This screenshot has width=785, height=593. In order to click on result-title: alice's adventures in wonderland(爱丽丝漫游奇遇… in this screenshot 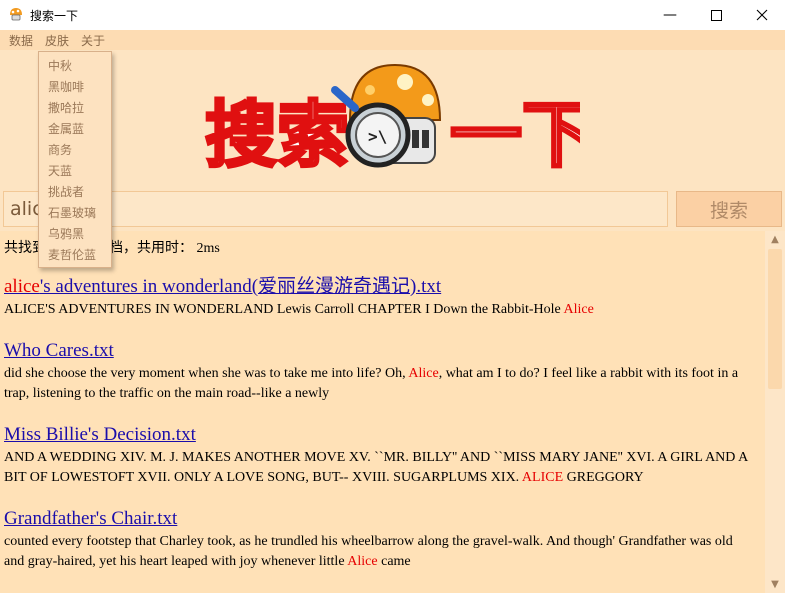, I will do `click(380, 287)`.